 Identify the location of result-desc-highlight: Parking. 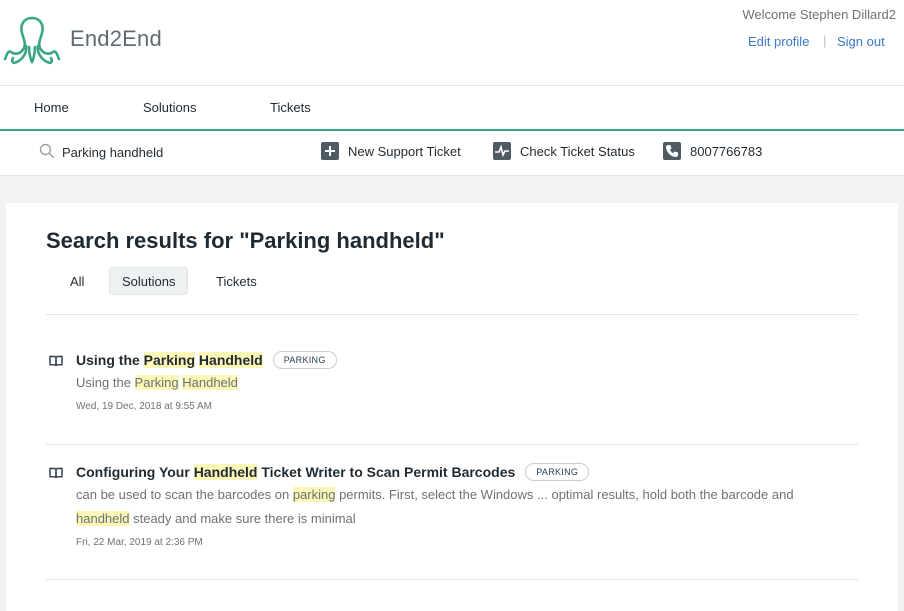
(156, 382).